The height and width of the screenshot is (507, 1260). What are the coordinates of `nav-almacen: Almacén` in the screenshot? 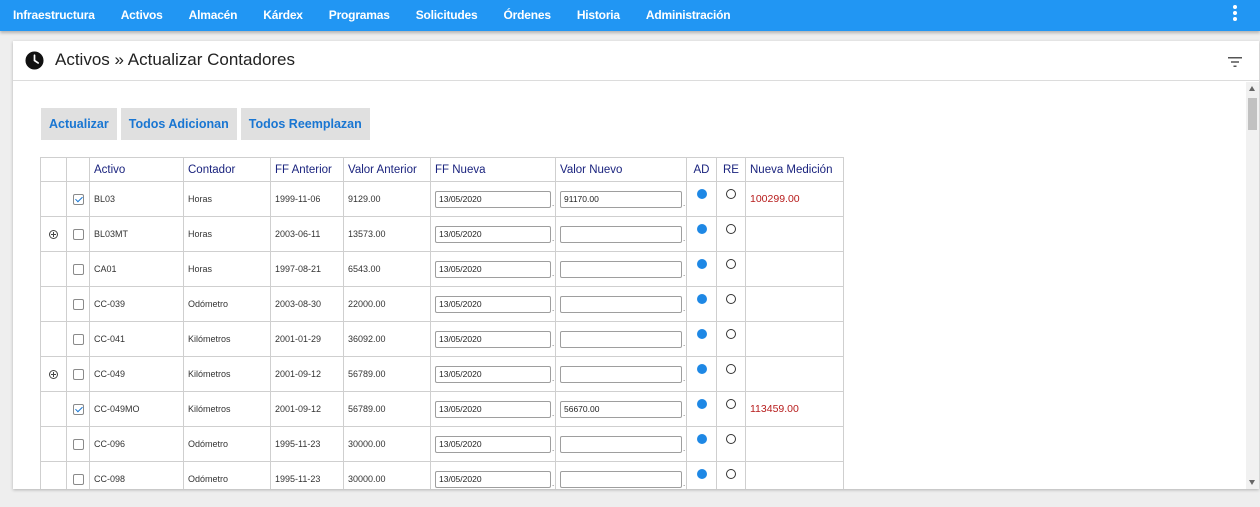 It's located at (213, 15).